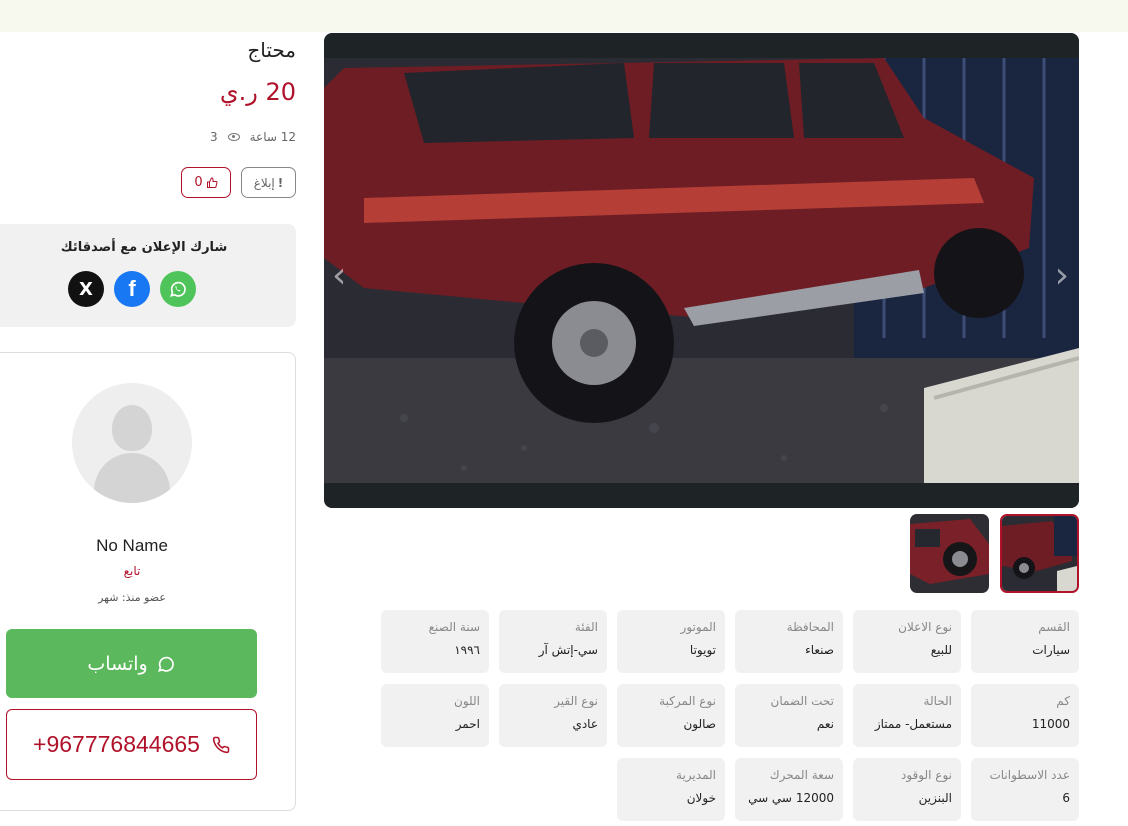 The height and width of the screenshot is (826, 1128). What do you see at coordinates (435, 715) in the screenshot?
I see `spec-color: اللون احمر` at bounding box center [435, 715].